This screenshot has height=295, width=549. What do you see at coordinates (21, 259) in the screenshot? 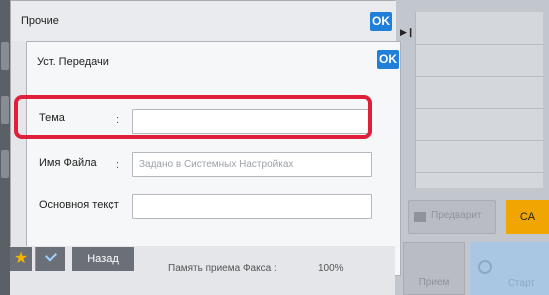
I see `star-icon: ★` at bounding box center [21, 259].